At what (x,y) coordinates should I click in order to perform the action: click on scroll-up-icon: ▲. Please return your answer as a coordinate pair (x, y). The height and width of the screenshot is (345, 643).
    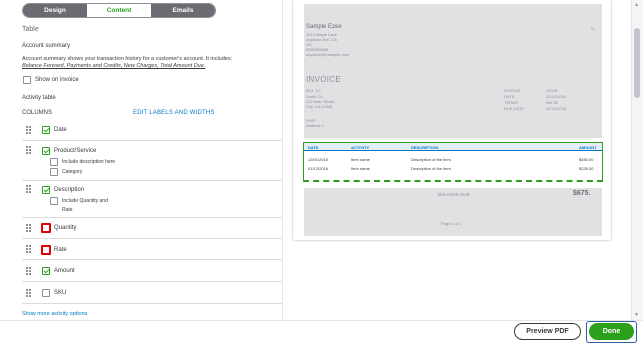
    Looking at the image, I should click on (636, 5).